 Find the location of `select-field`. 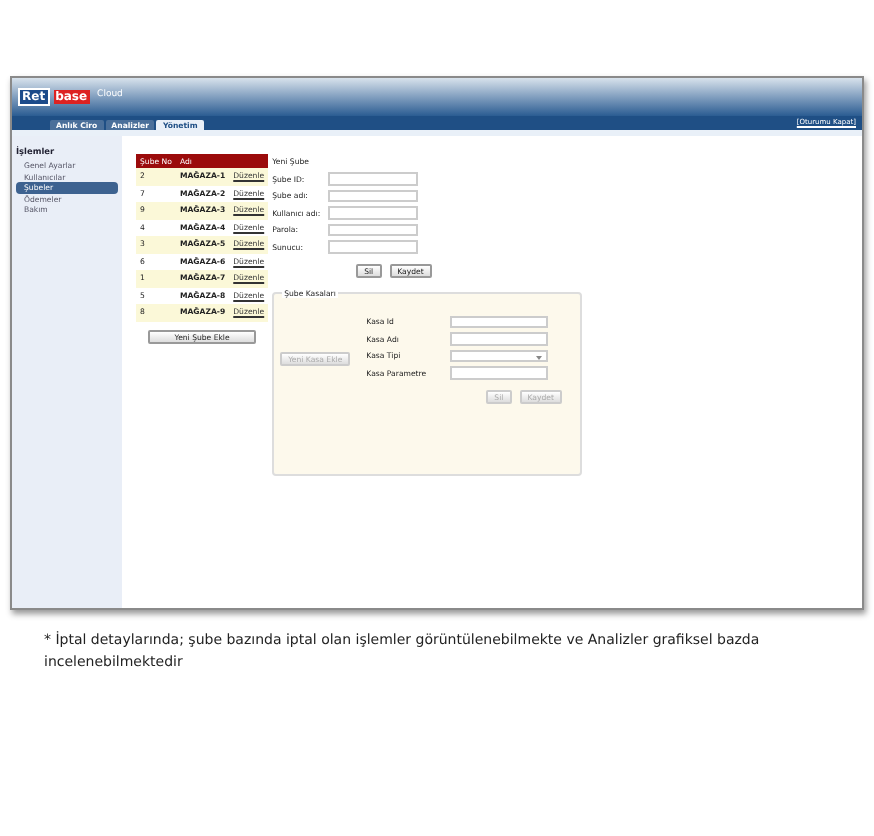

select-field is located at coordinates (499, 355).